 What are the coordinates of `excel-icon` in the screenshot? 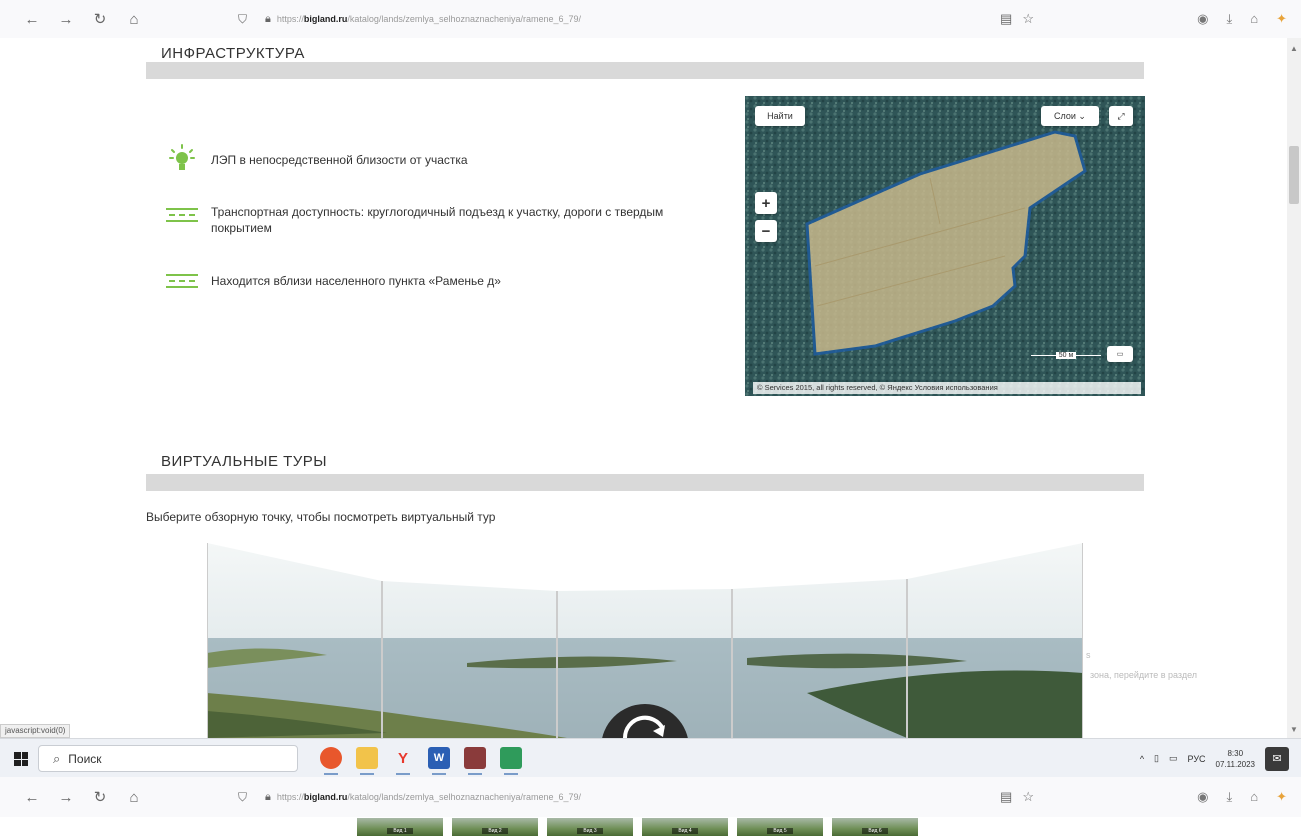 It's located at (511, 761).